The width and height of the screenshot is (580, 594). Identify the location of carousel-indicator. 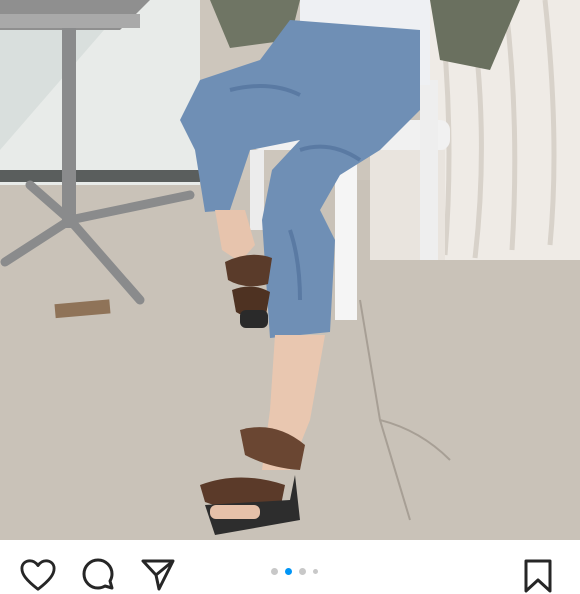
(298, 573).